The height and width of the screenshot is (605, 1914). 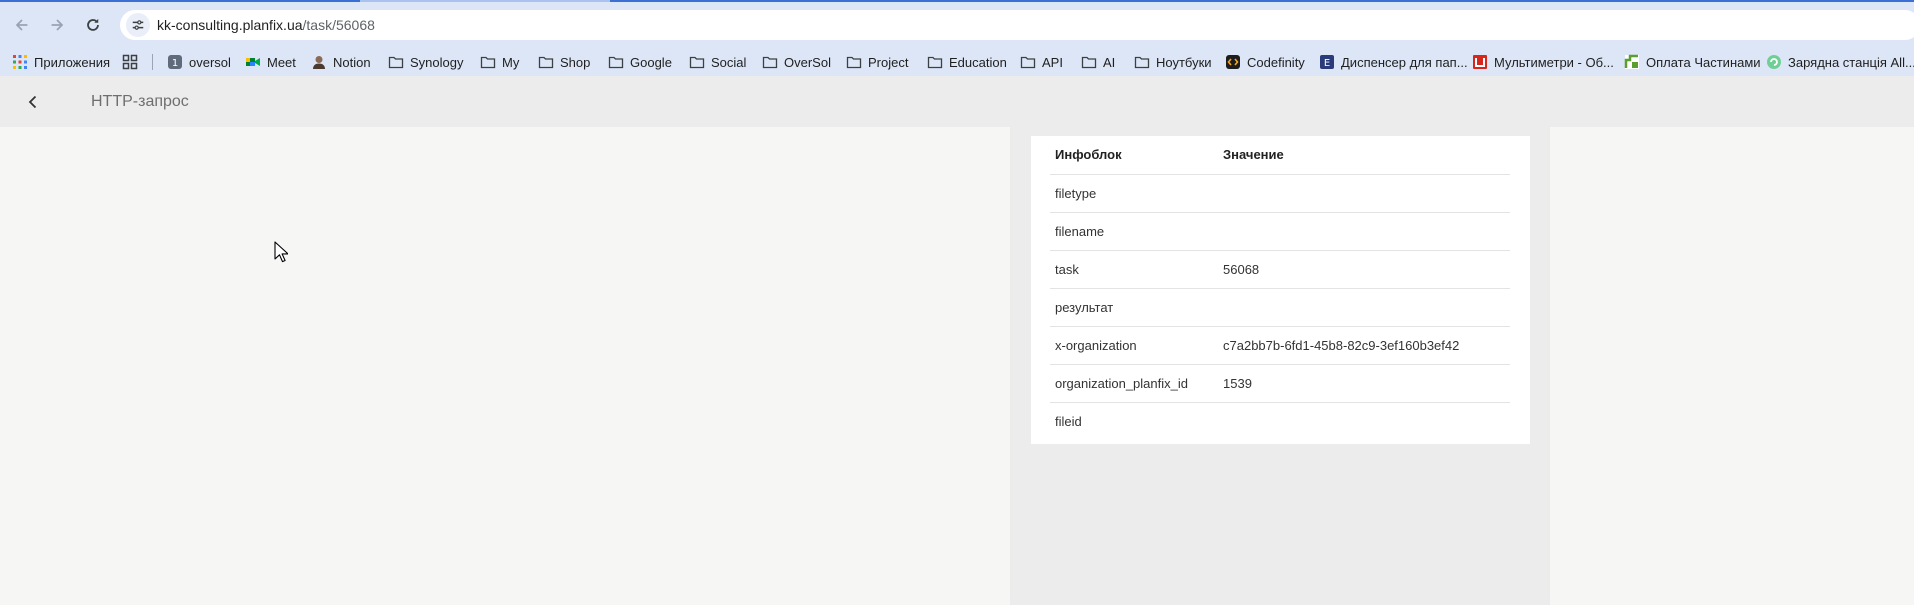 I want to click on browser-forward-button, so click(x=57, y=25).